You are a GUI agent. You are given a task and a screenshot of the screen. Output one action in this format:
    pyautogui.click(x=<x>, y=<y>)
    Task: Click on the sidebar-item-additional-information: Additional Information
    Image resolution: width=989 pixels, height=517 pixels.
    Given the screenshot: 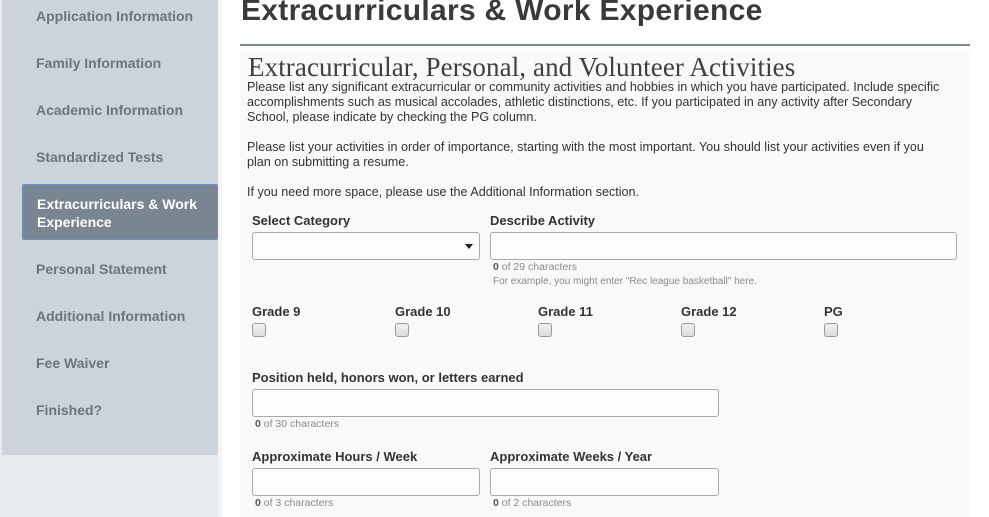 What is the action you would take?
    pyautogui.click(x=110, y=316)
    